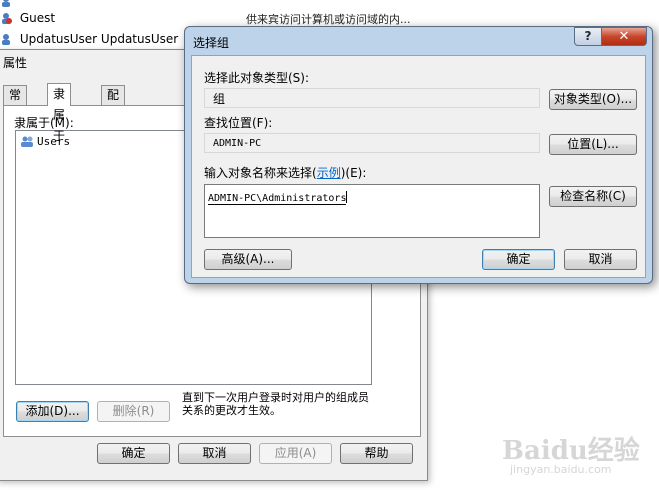  Describe the element at coordinates (624, 36) in the screenshot. I see `close-icon: ✕` at that location.